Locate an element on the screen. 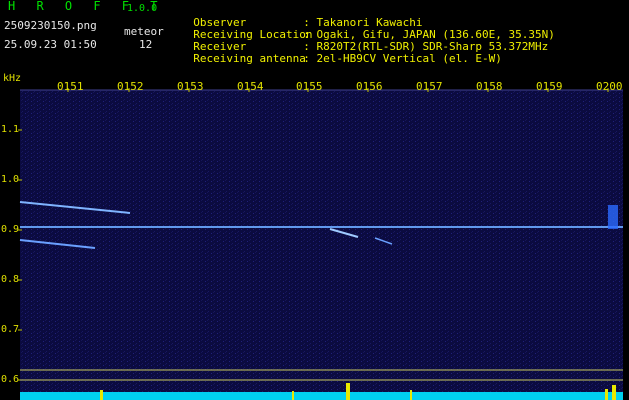 The height and width of the screenshot is (400, 629). file-name: 2509230150.png is located at coordinates (50, 25).